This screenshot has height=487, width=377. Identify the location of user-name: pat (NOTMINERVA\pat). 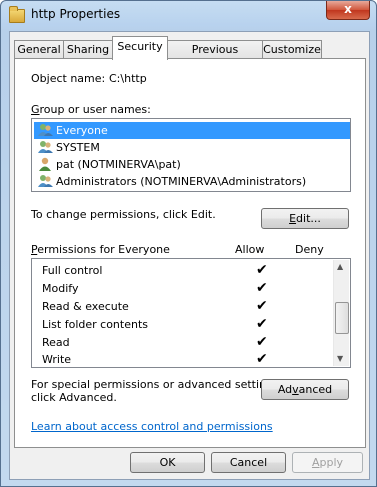
(118, 164).